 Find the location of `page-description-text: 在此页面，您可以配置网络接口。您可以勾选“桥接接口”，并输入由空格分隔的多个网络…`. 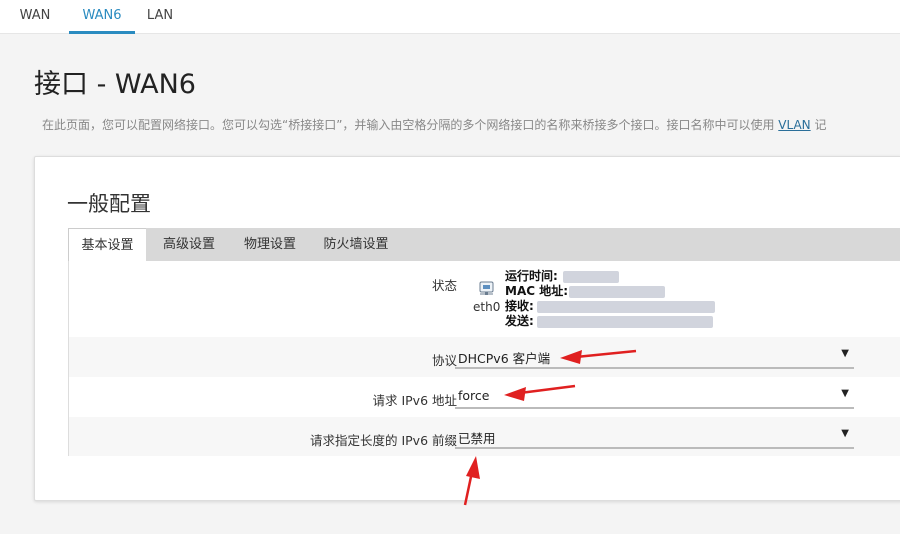

page-description-text: 在此页面，您可以配置网络接口。您可以勾选“桥接接口”，并输入由空格分隔的多个网络… is located at coordinates (408, 125).